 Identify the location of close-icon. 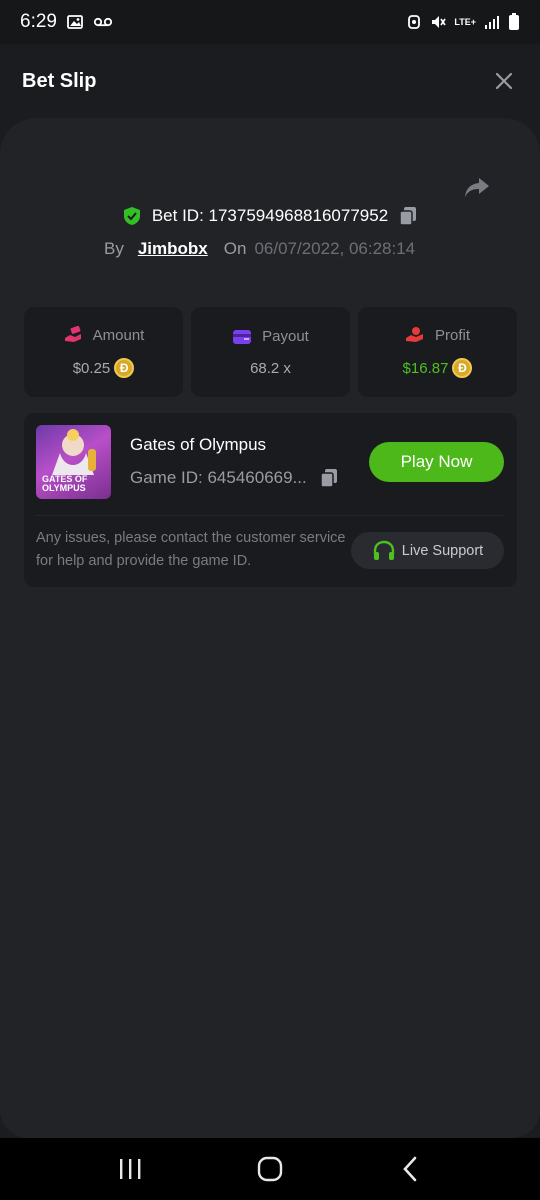
(504, 81).